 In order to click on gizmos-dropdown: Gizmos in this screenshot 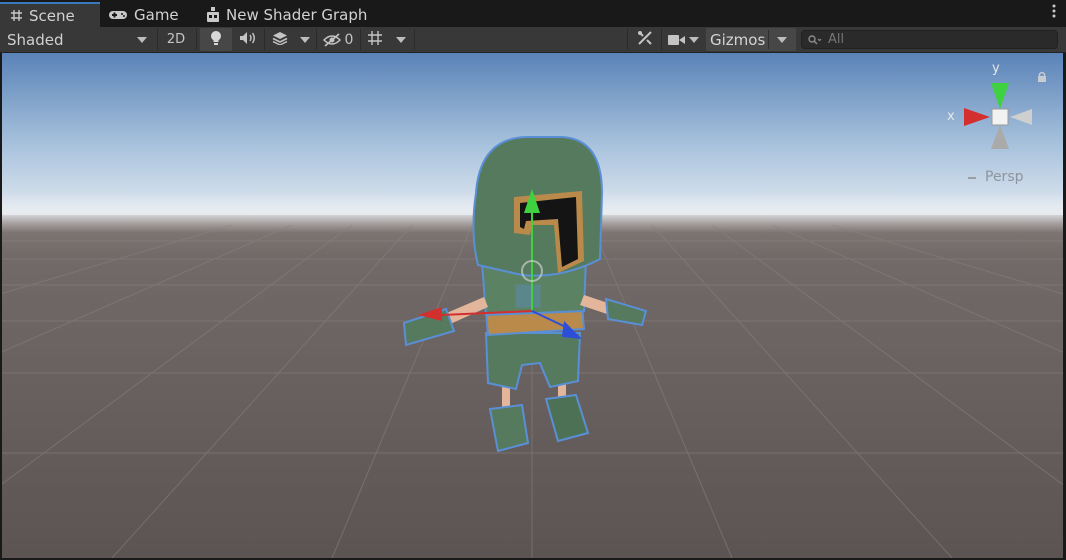, I will do `click(751, 39)`.